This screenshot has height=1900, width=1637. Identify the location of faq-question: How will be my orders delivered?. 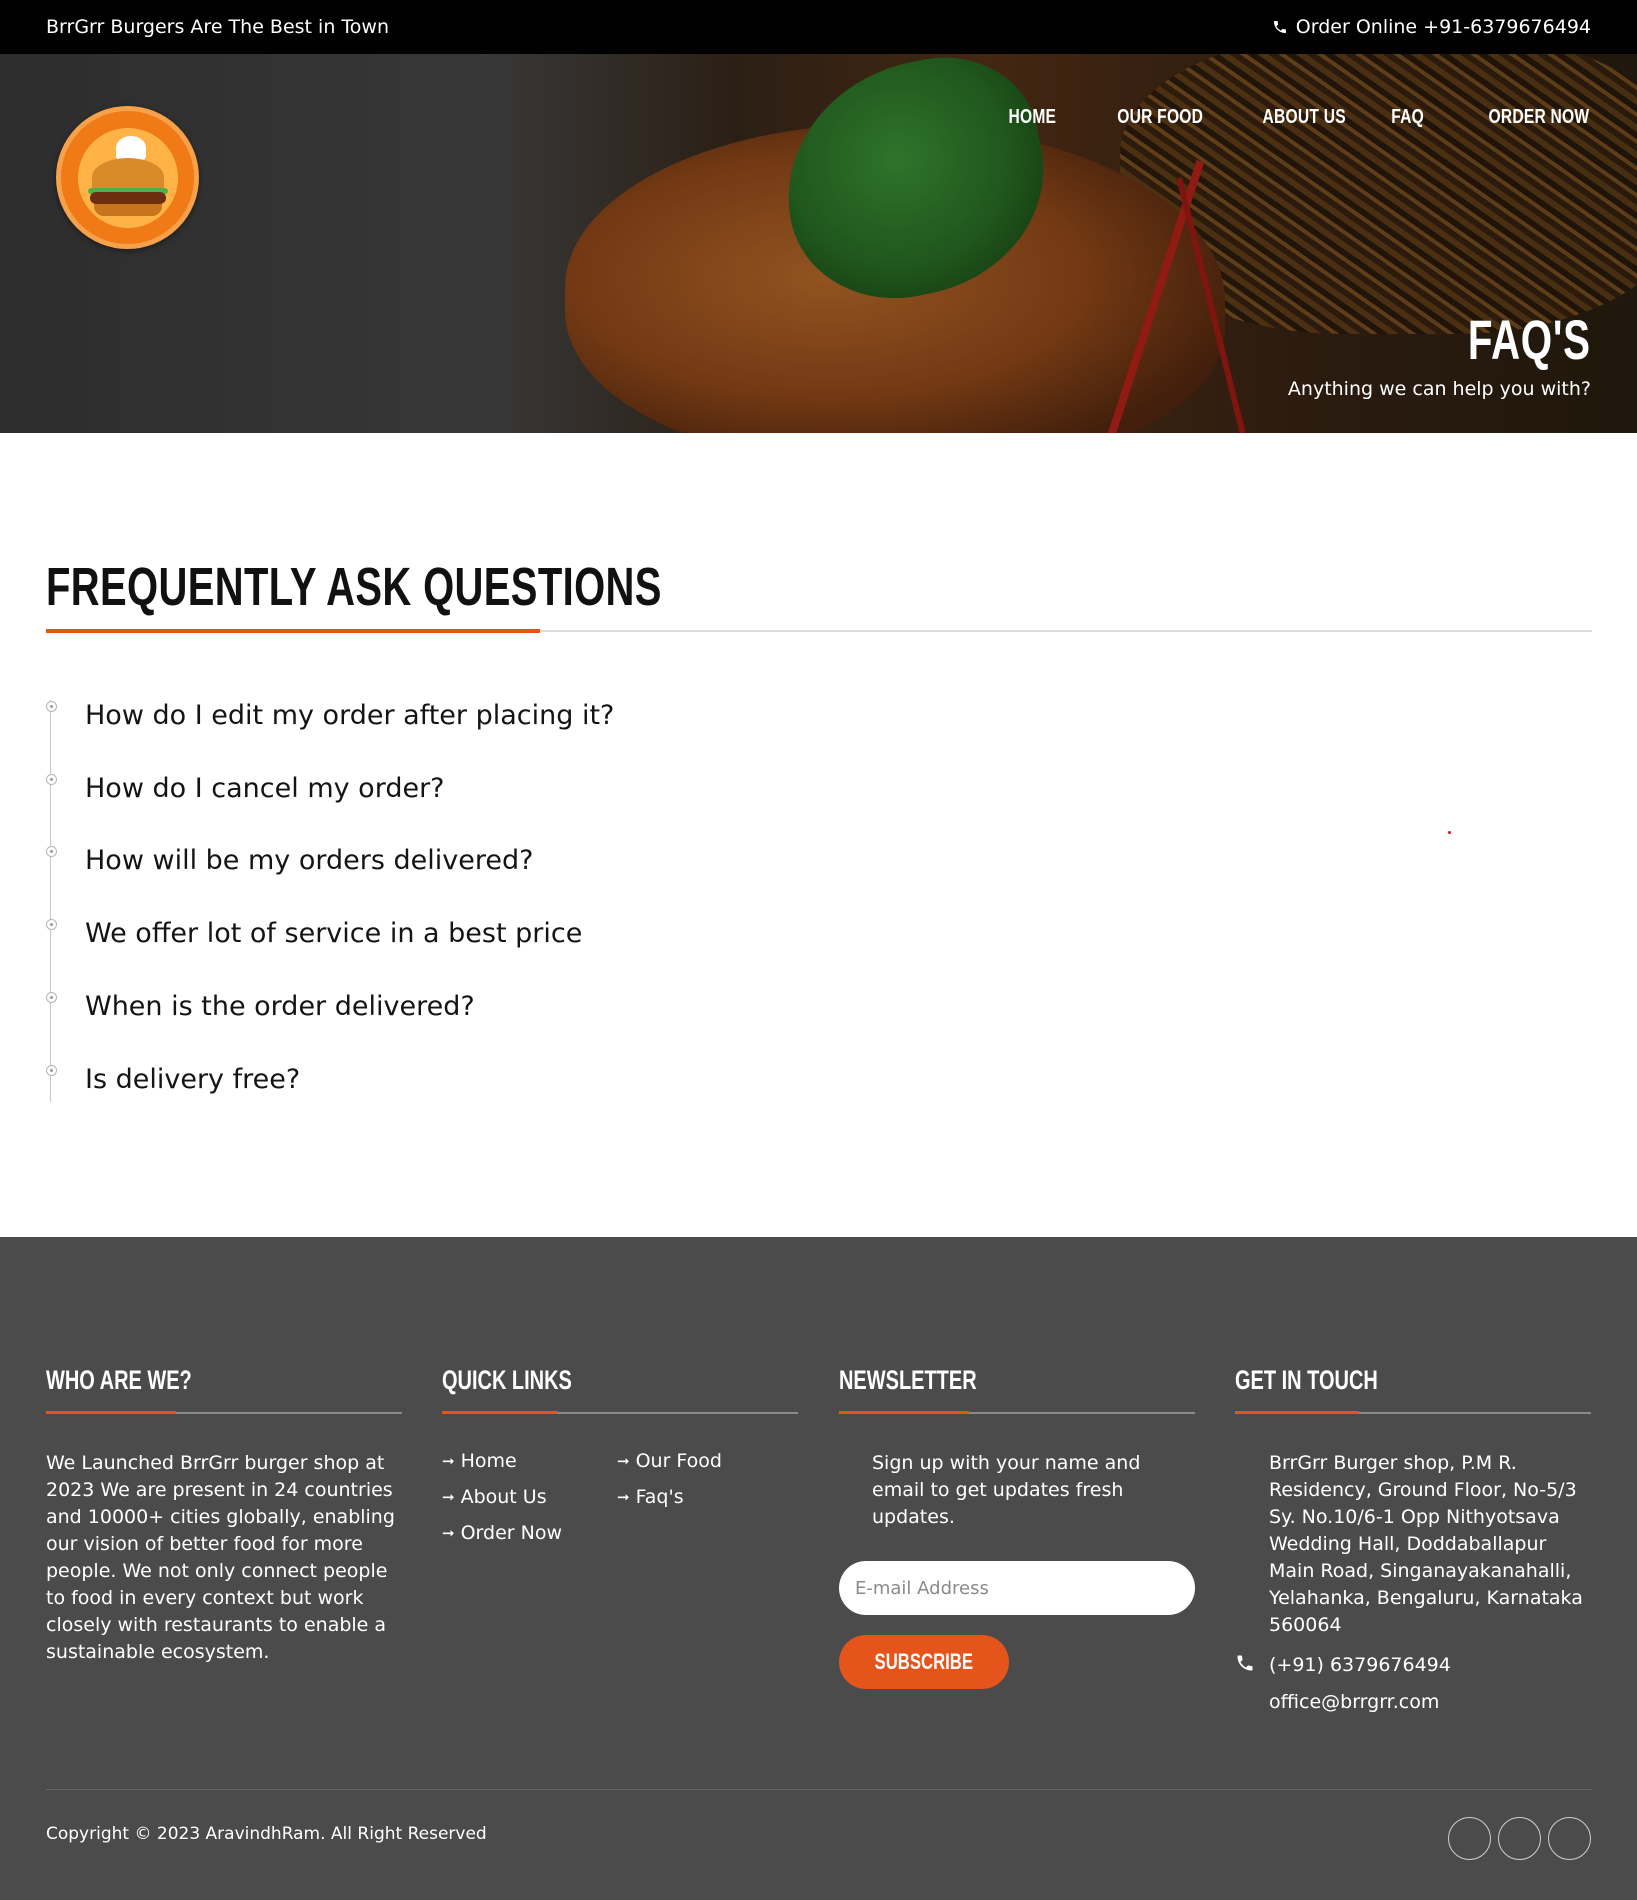
(309, 860).